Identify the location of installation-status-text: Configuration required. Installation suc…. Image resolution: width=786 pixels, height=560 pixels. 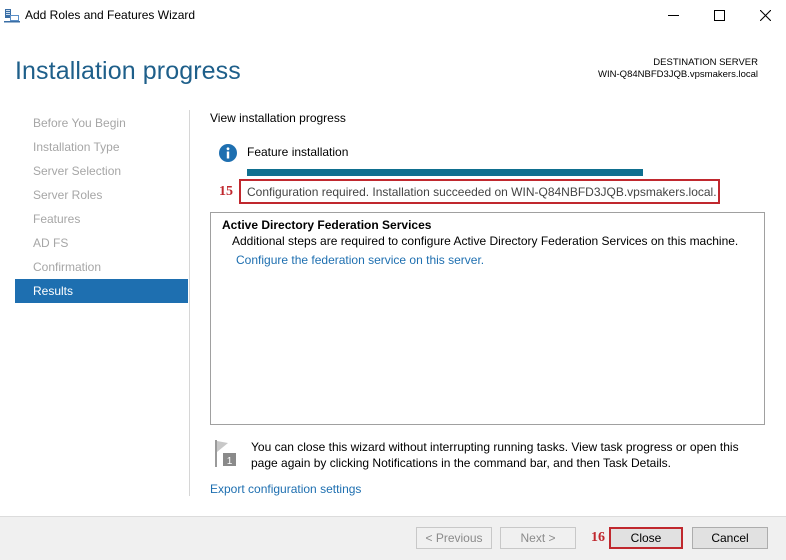
(482, 192).